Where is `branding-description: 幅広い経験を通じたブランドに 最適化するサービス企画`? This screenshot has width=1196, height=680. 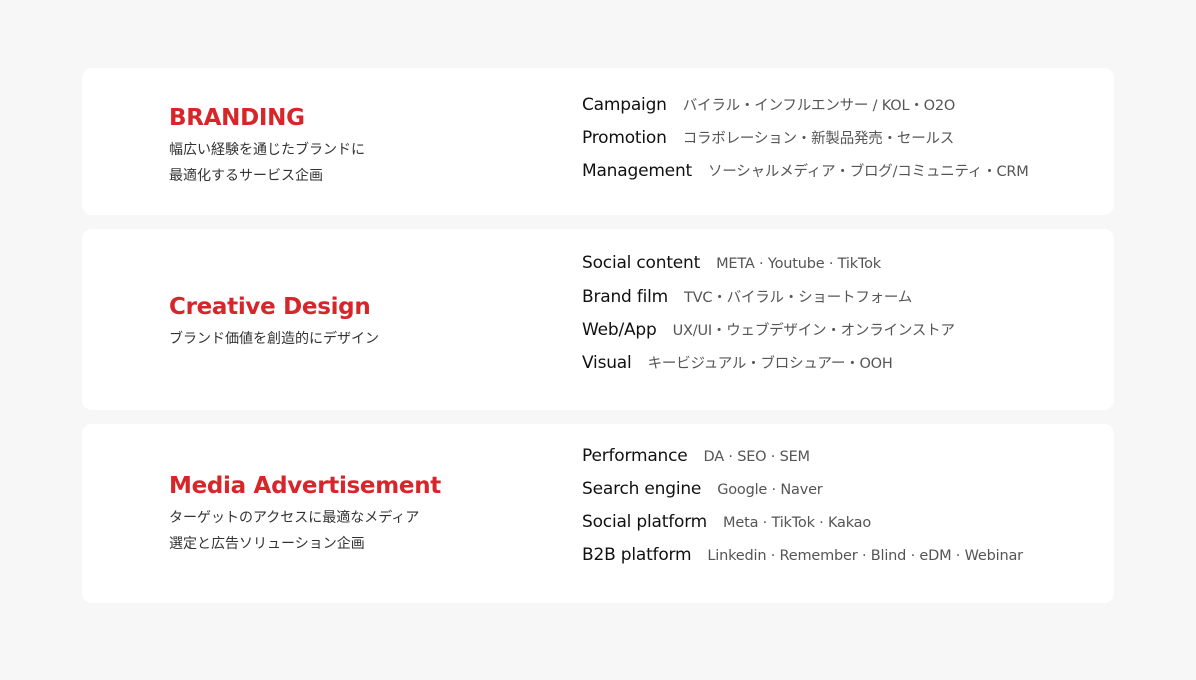 branding-description: 幅広い経験を通じたブランドに 最適化するサービス企画 is located at coordinates (359, 163).